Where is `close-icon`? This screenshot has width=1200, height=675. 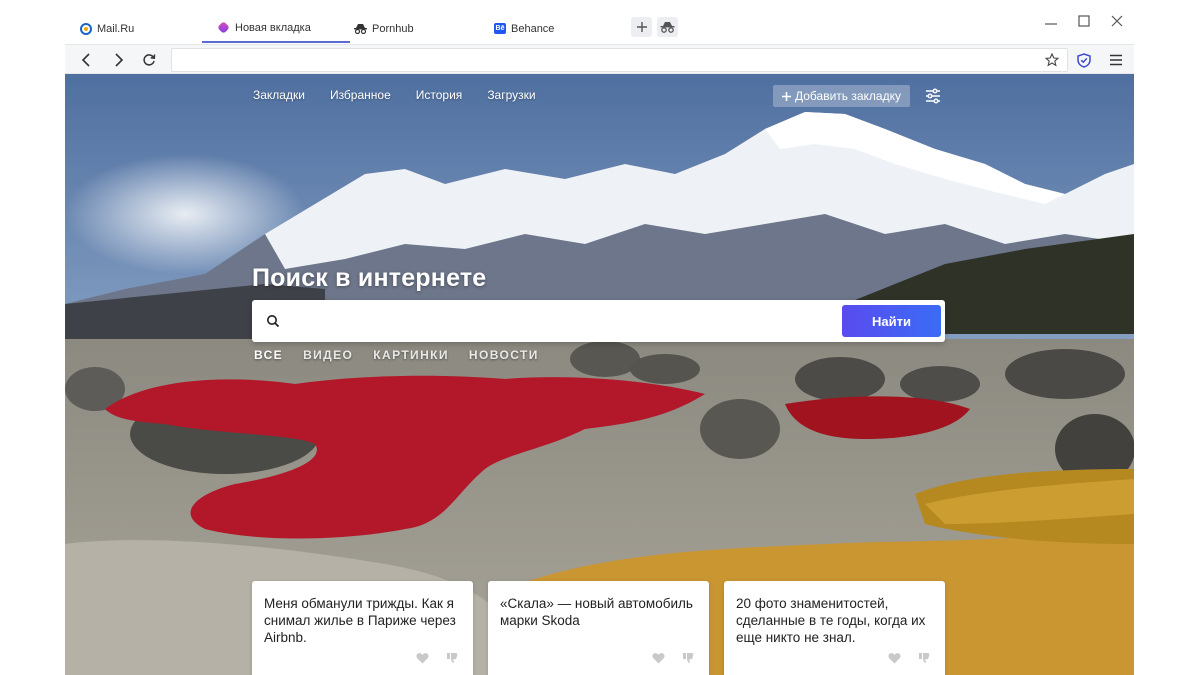
close-icon is located at coordinates (1117, 21).